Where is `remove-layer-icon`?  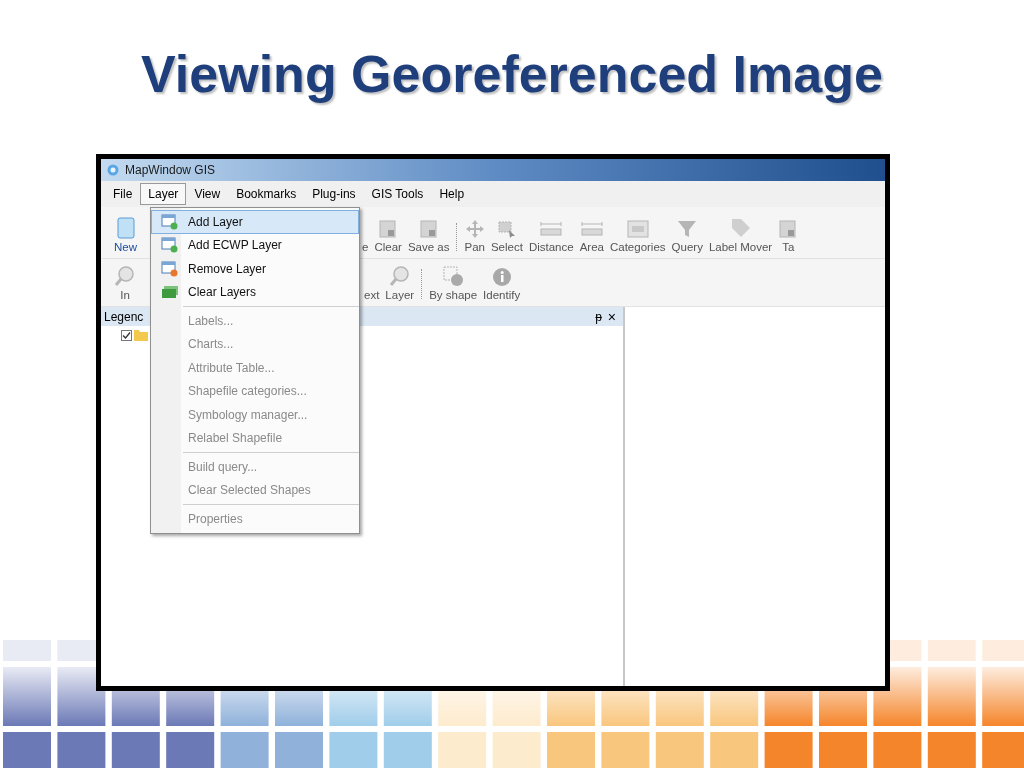
remove-layer-icon is located at coordinates (170, 268).